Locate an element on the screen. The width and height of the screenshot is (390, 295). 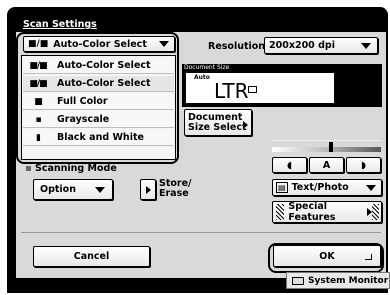
document-size-display: Document Size Auto LTR is located at coordinates (282, 85).